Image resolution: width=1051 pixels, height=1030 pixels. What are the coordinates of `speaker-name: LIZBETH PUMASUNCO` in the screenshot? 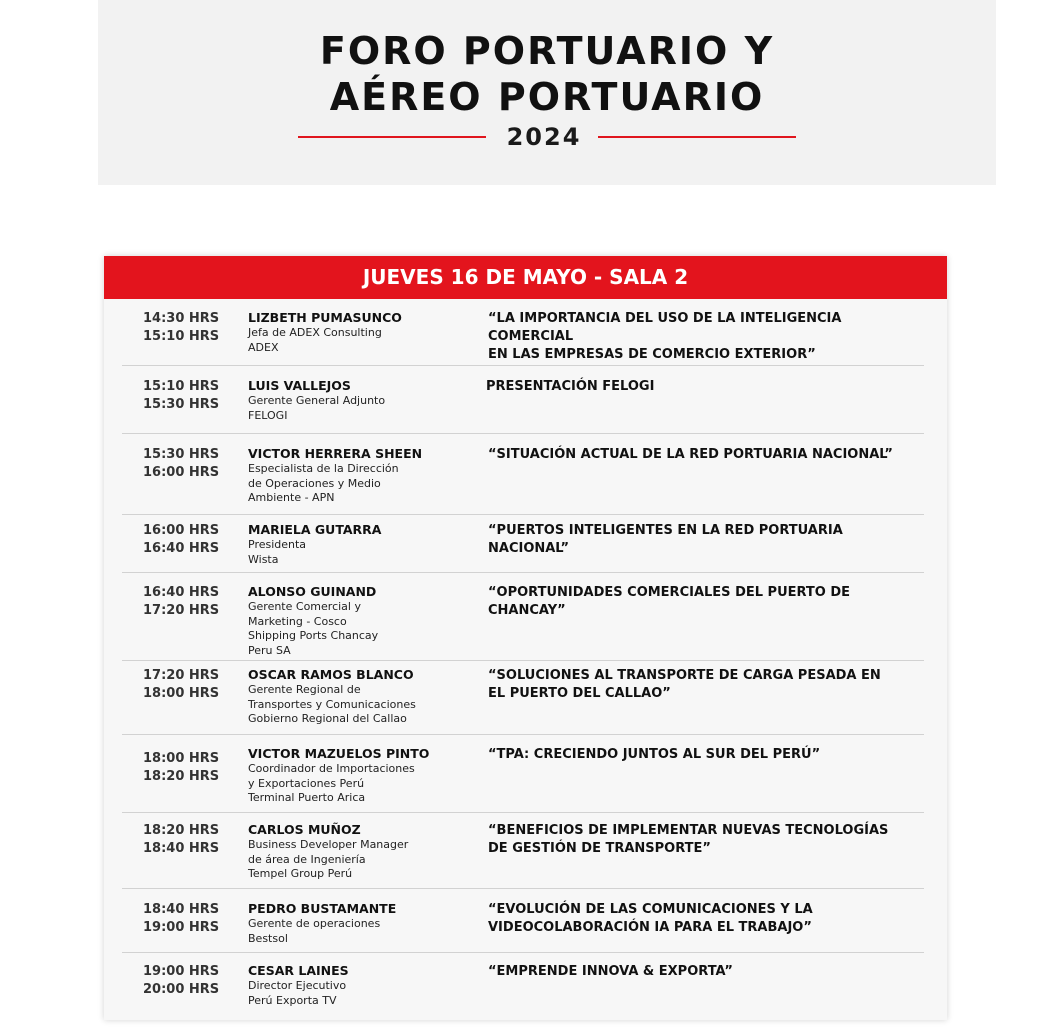 It's located at (325, 317).